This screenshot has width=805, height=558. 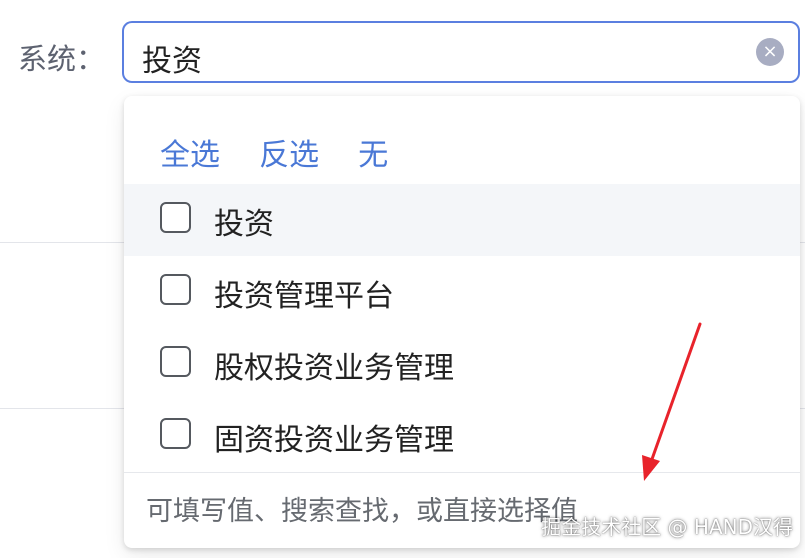 What do you see at coordinates (667, 527) in the screenshot?
I see `watermark: 掘金技术社区 @ HAND汉得` at bounding box center [667, 527].